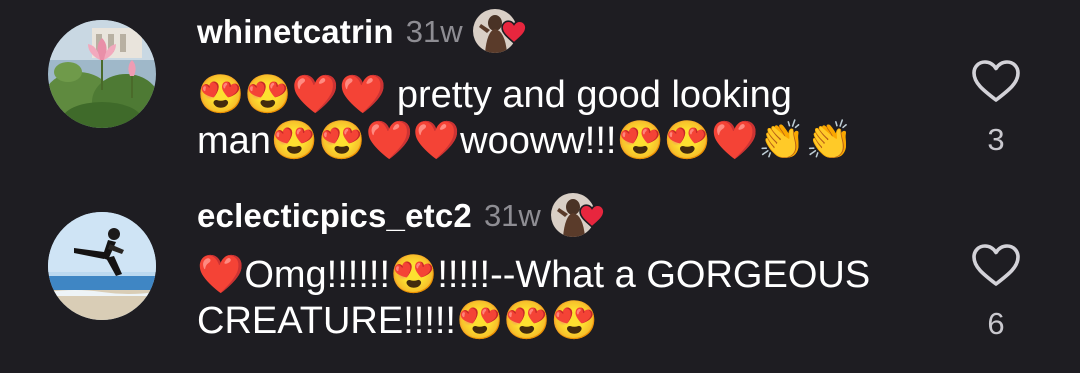 This screenshot has height=373, width=1080. I want to click on comment-header: whinetcatrin 31w, so click(362, 32).